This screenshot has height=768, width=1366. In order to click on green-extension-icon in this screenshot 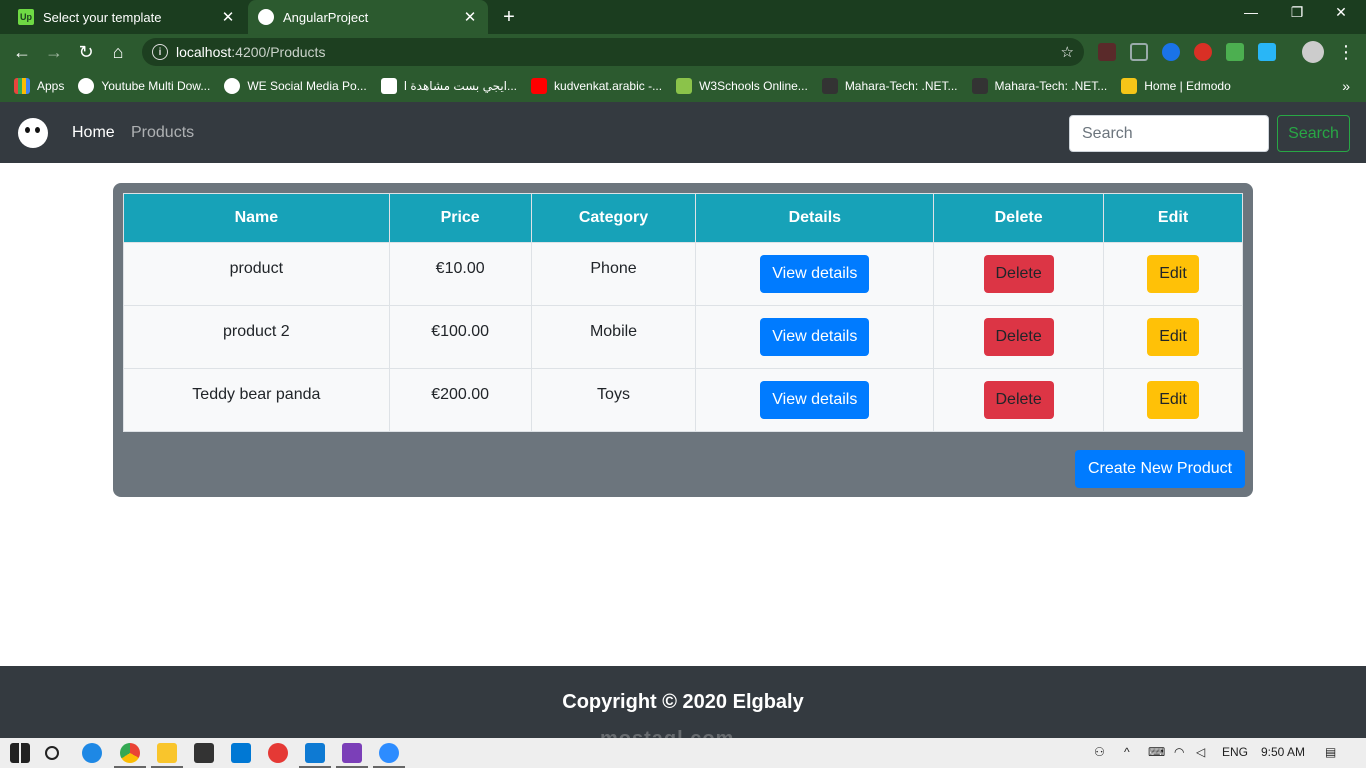, I will do `click(1235, 52)`.